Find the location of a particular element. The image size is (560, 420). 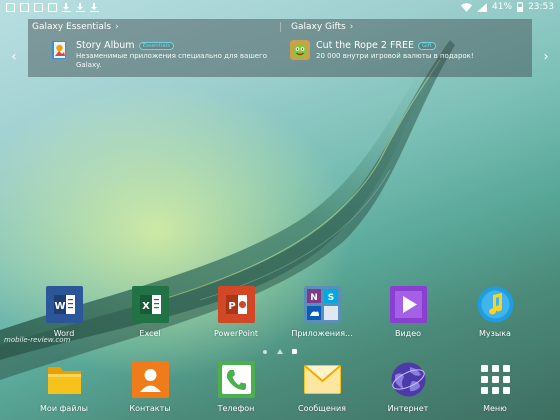

galaxy-essentials-title: Galaxy Essentials is located at coordinates (72, 27).